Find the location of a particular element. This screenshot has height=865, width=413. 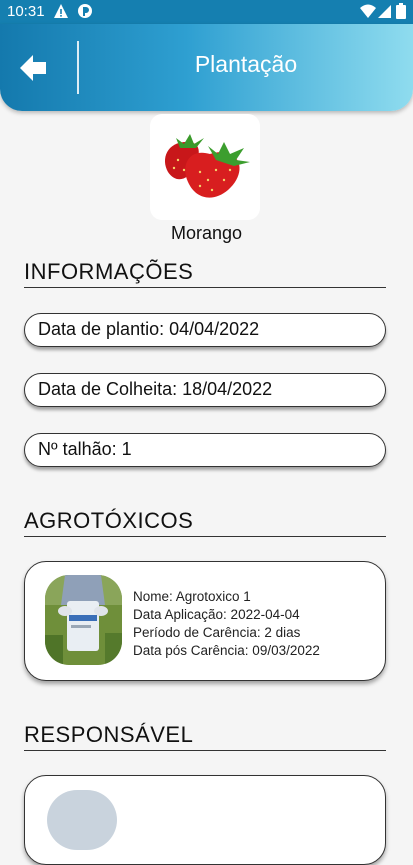

section-title-info: INFORMAÇÕES is located at coordinates (205, 273).